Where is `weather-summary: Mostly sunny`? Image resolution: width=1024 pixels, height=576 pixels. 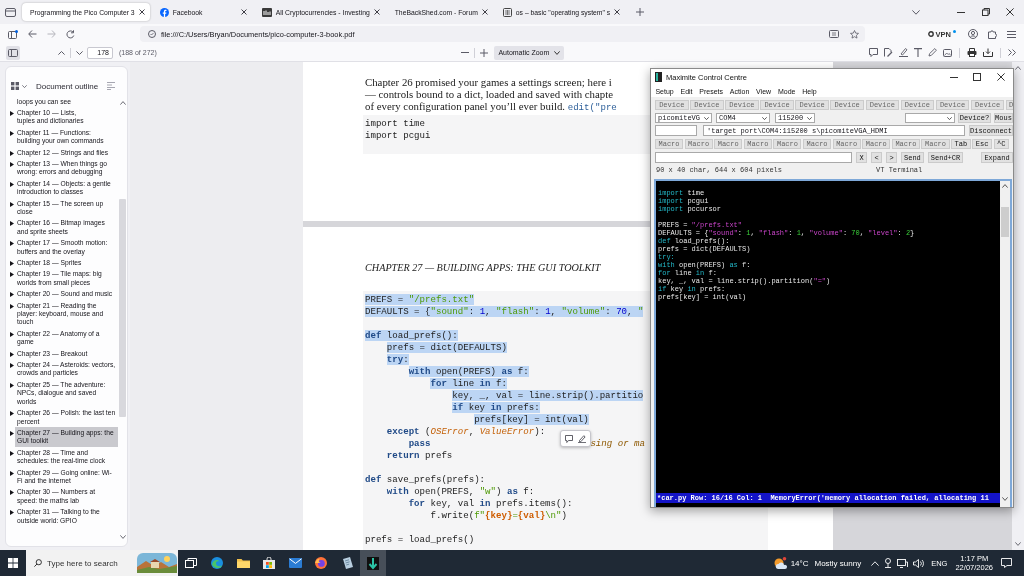 weather-summary: Mostly sunny is located at coordinates (838, 563).